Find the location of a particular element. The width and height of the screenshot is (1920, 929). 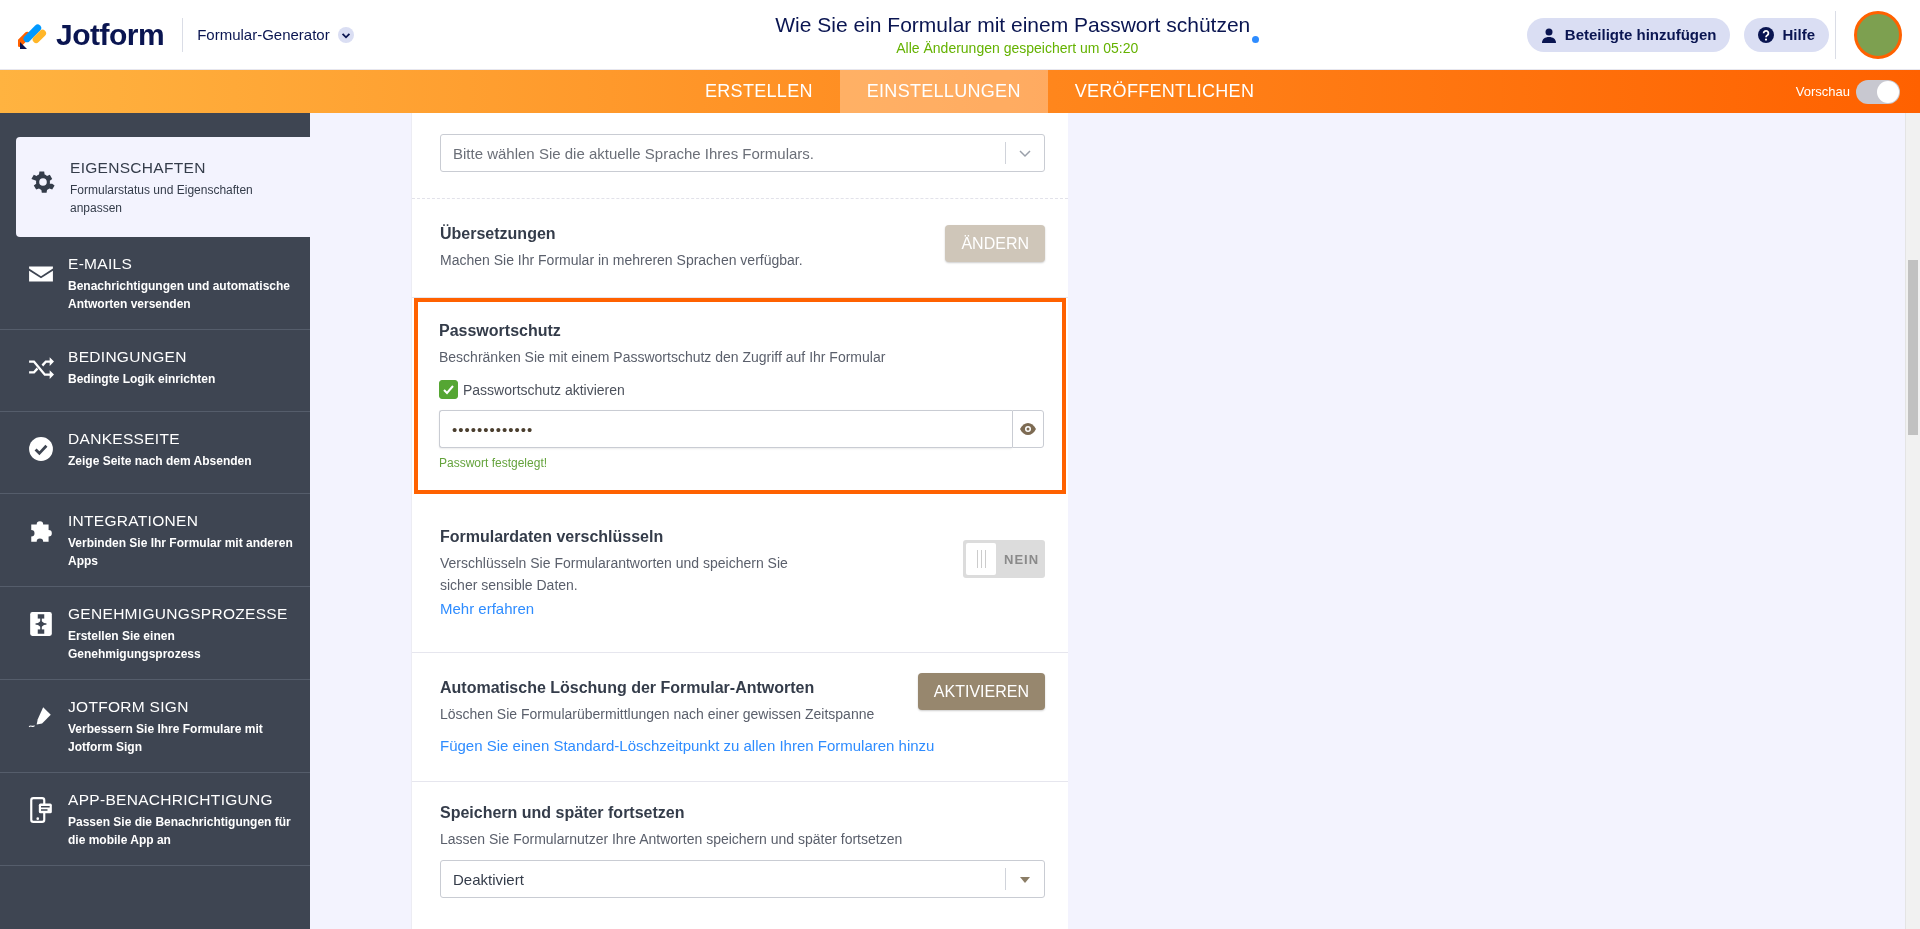

sidebar-item: BEDINGUNGEN Bedingte Logik einrichten is located at coordinates (155, 371).